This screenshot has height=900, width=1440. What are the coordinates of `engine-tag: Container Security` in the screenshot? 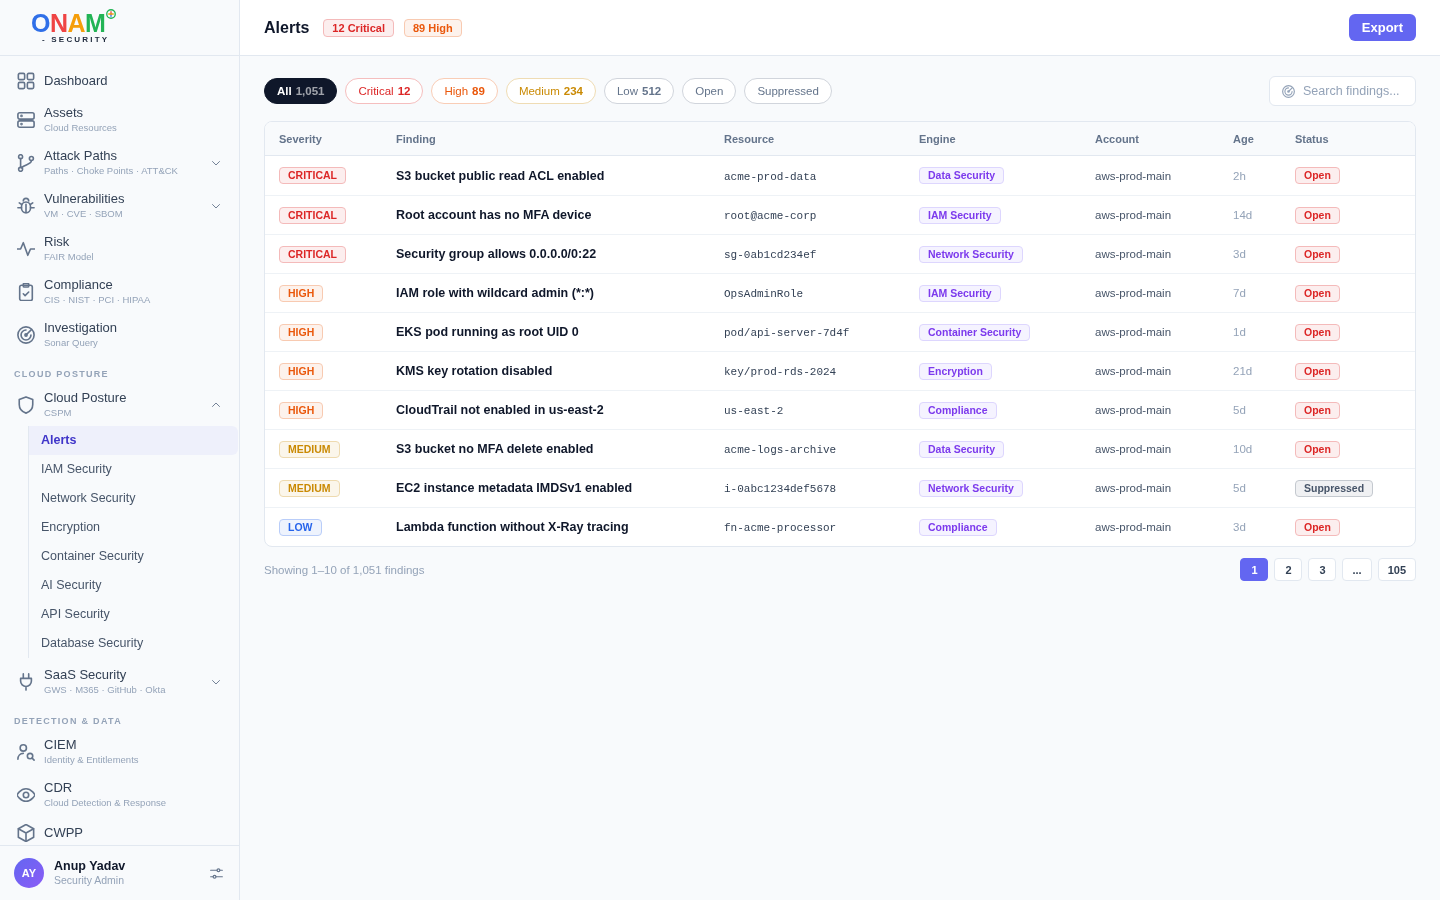 It's located at (975, 332).